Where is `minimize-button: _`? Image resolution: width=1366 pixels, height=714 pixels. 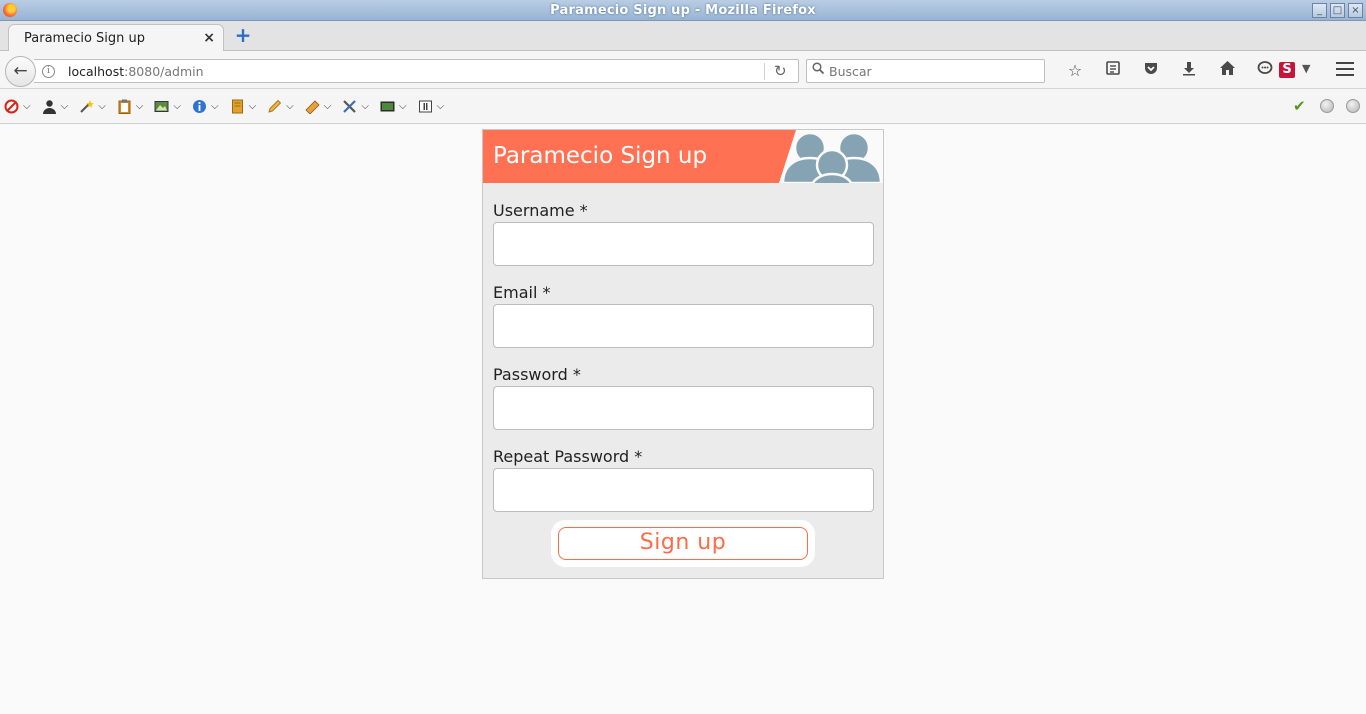
minimize-button: _ is located at coordinates (1319, 10).